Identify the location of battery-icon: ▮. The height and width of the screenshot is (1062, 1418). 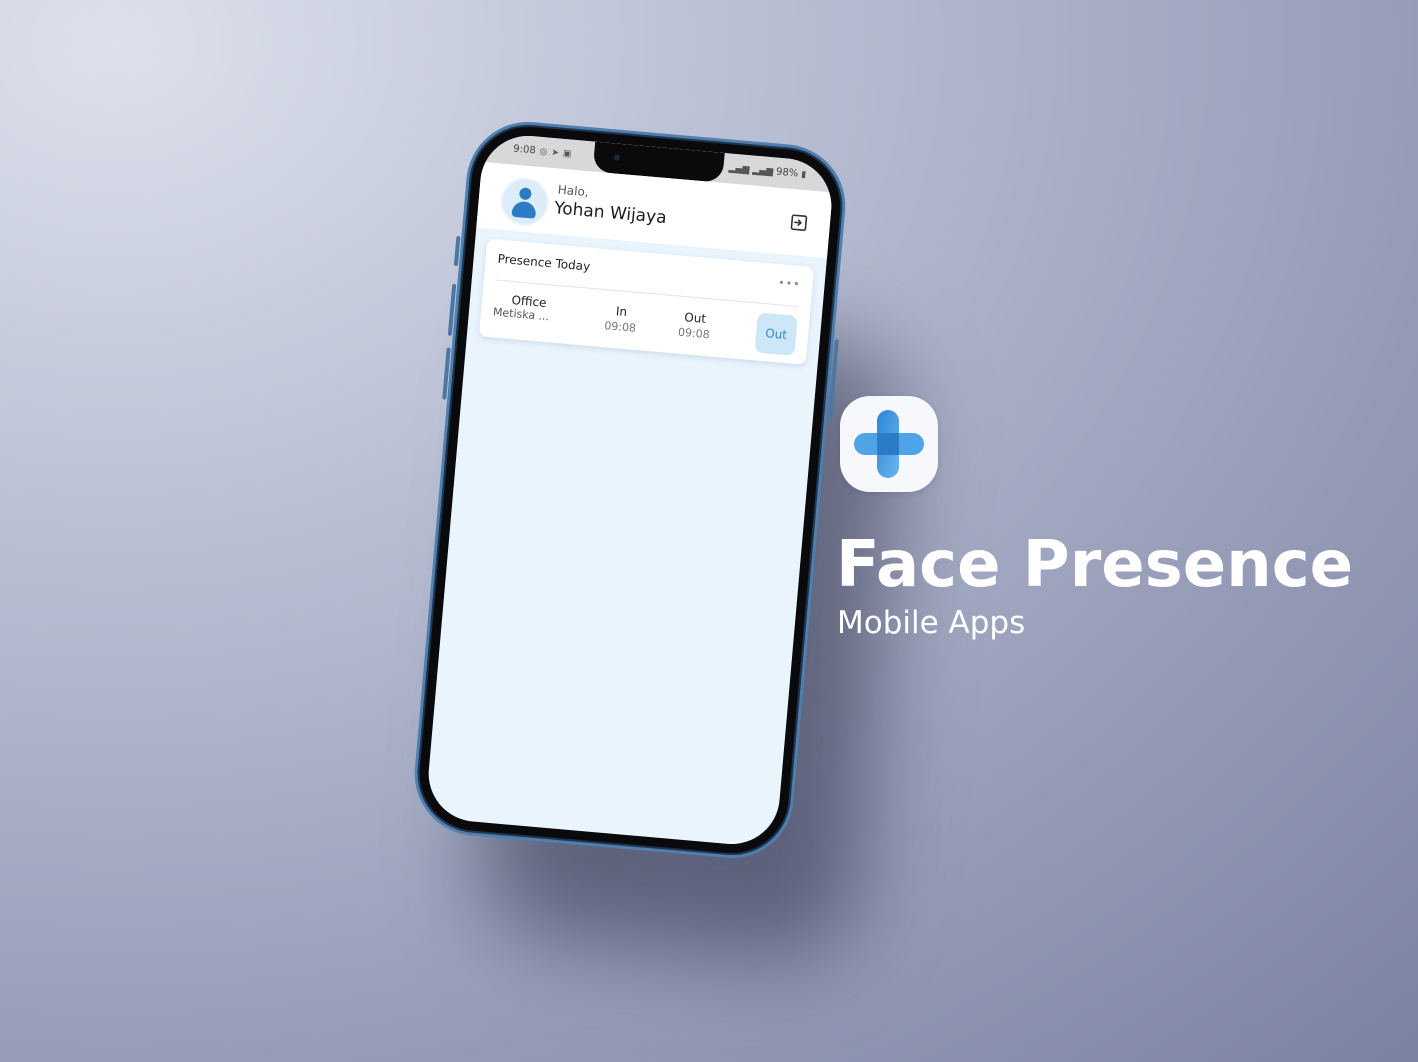
(803, 174).